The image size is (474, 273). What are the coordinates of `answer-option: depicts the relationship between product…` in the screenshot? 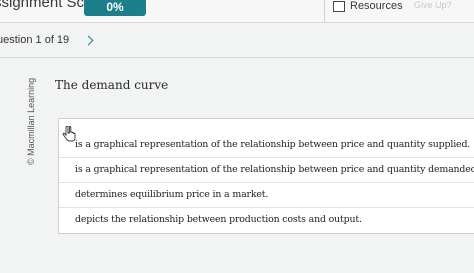 It's located at (266, 219).